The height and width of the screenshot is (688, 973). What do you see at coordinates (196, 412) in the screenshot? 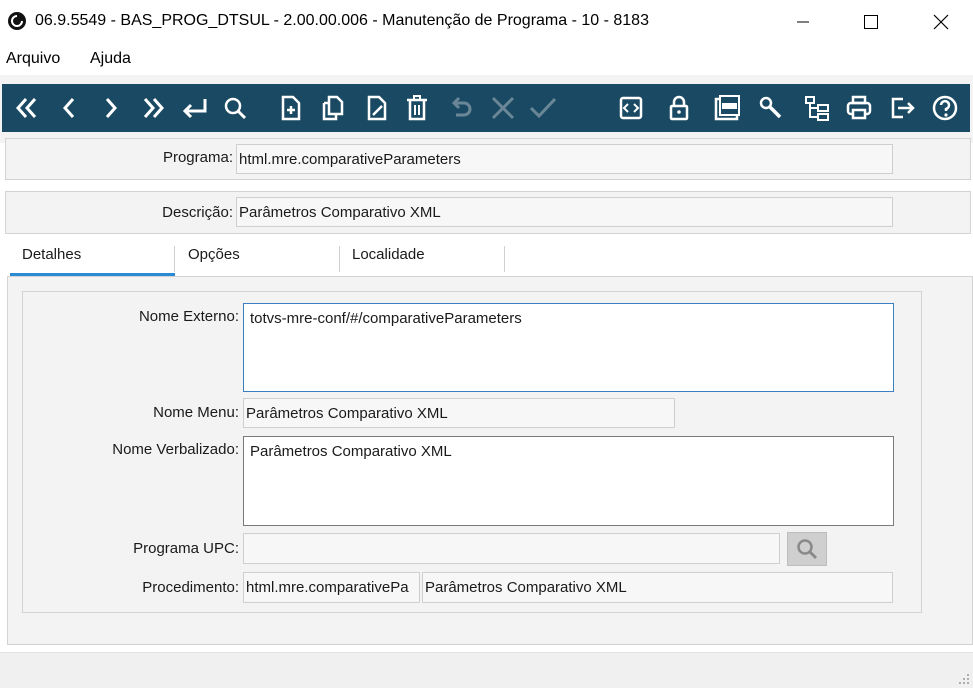
I see `nome-menu-label: Nome Menu:` at bounding box center [196, 412].